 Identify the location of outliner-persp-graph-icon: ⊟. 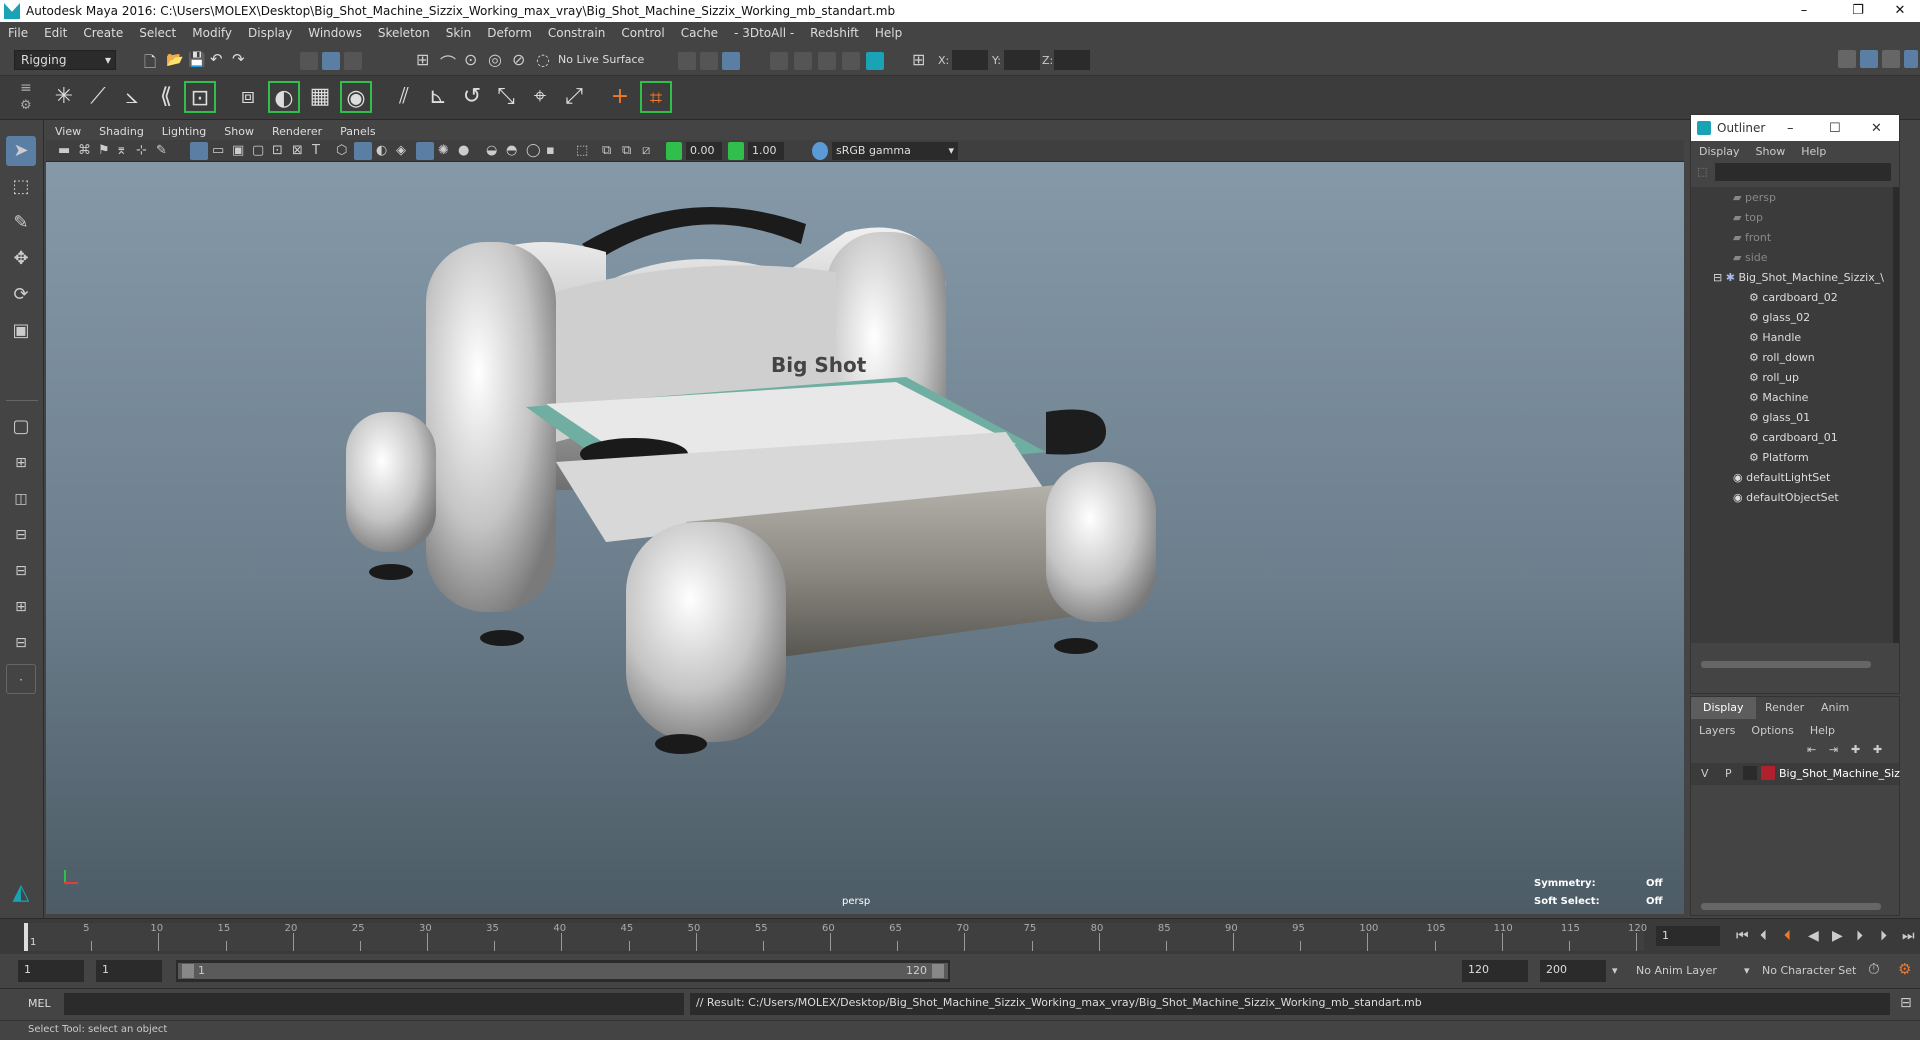
(21, 571).